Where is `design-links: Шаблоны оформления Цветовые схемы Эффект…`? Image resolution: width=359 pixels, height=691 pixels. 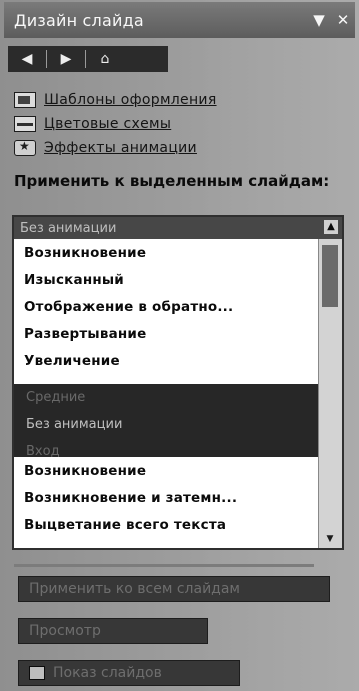
design-links: Шаблоны оформления Цветовые схемы Эффект… is located at coordinates (115, 124).